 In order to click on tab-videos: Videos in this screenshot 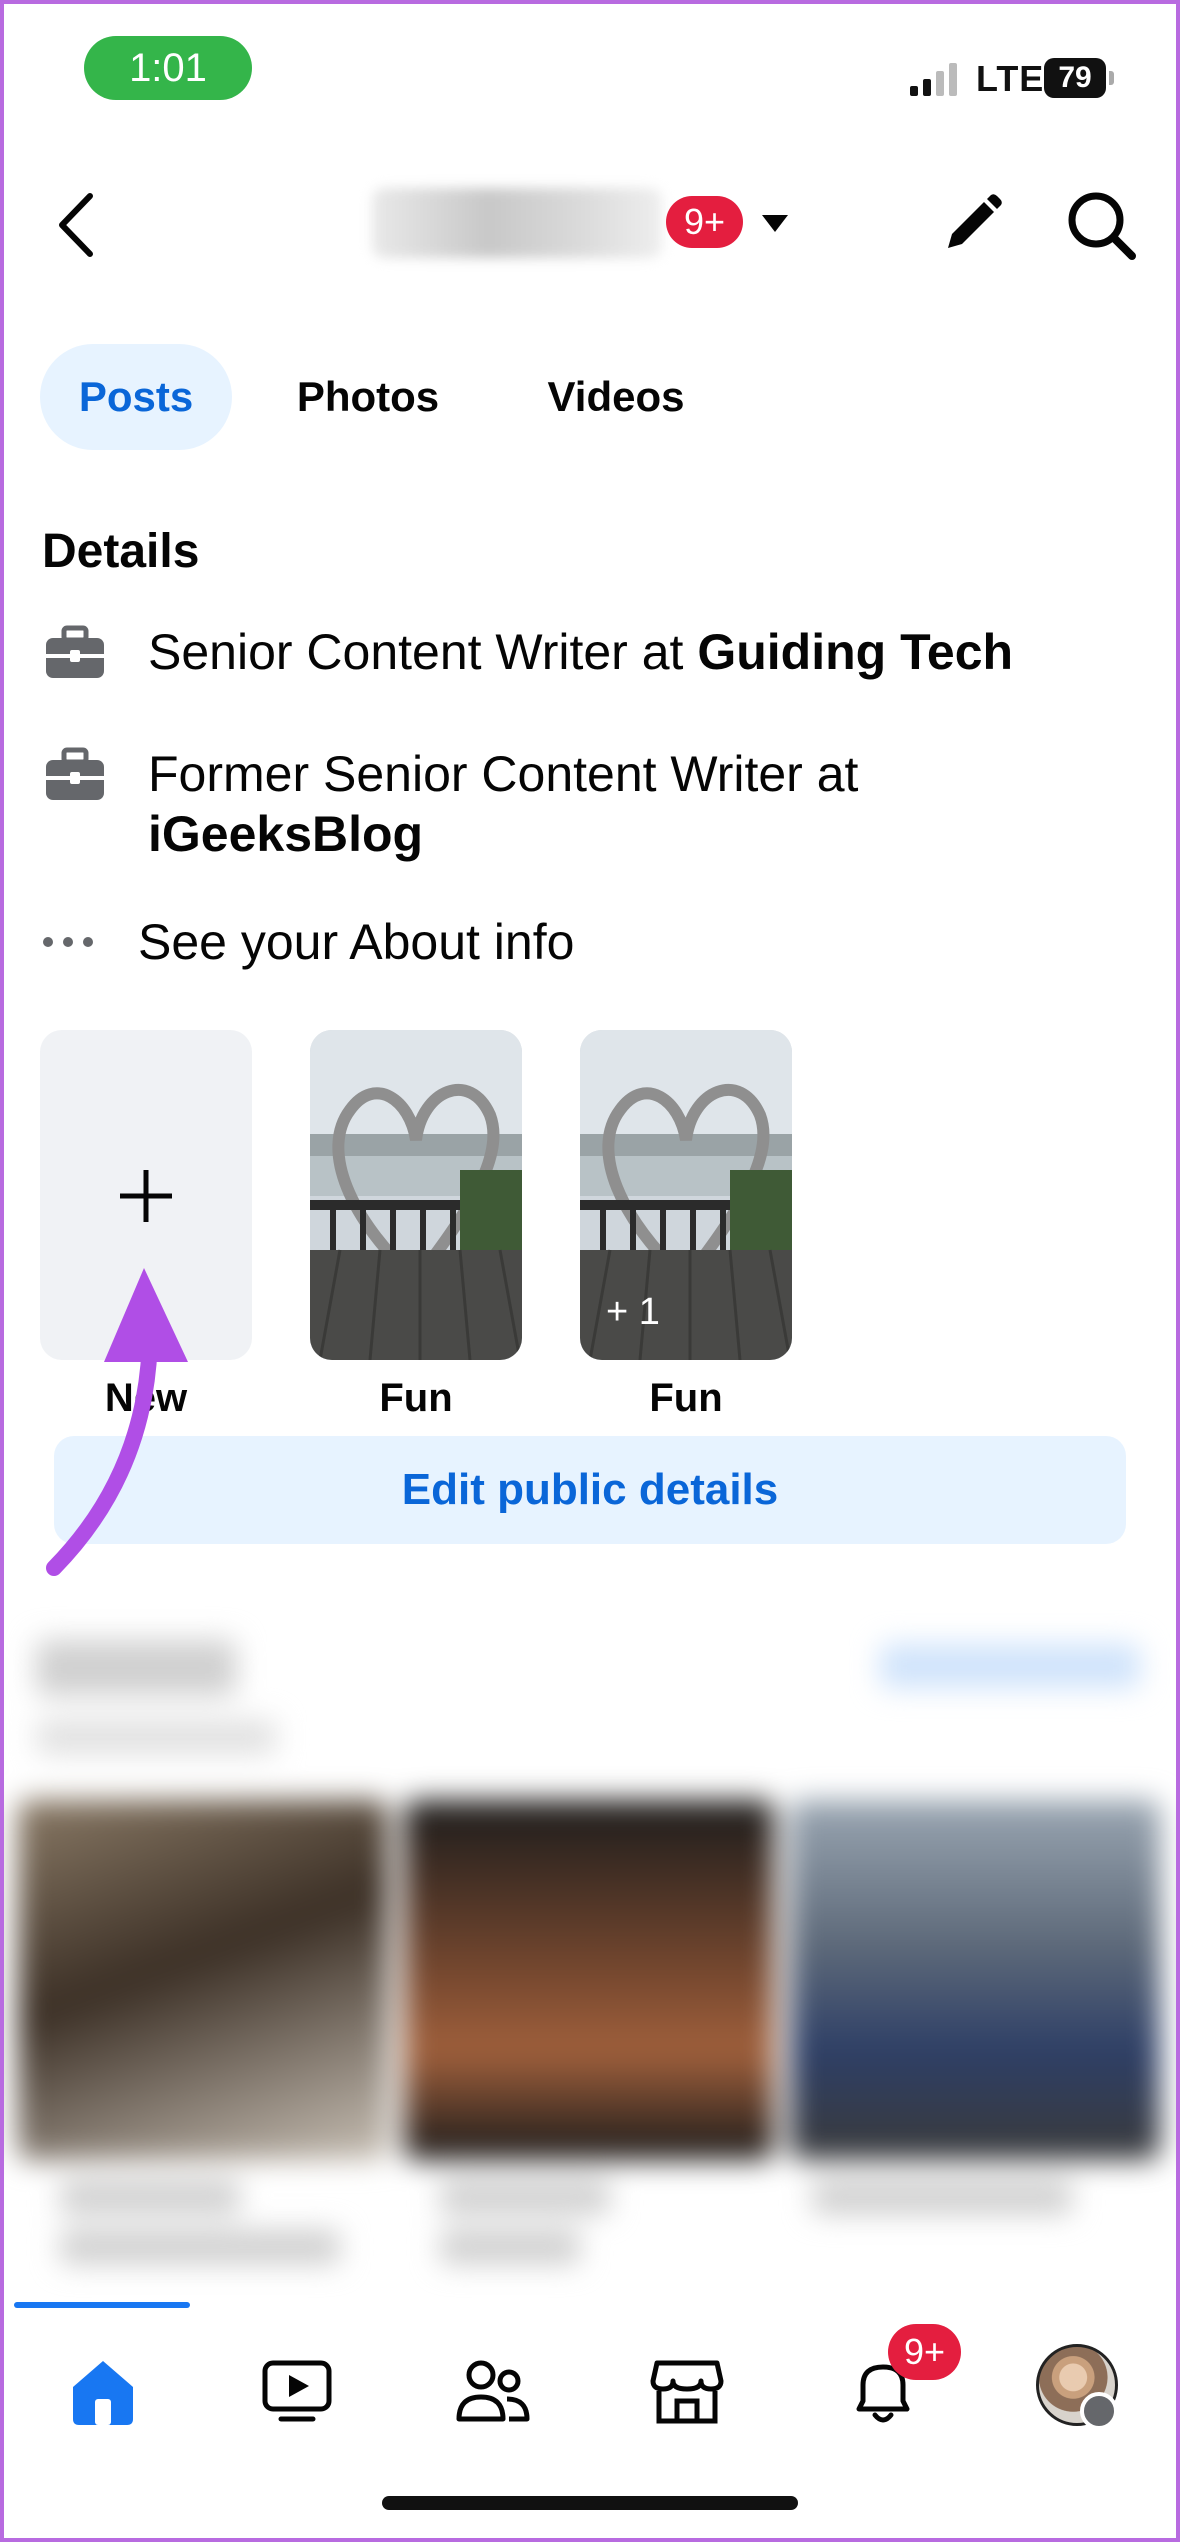, I will do `click(616, 397)`.